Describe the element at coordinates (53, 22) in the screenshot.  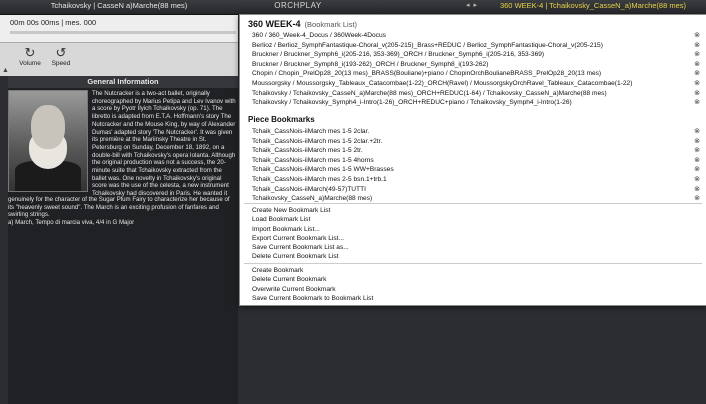
I see `time-readout: 00m 00s 00ms | mes. 000` at that location.